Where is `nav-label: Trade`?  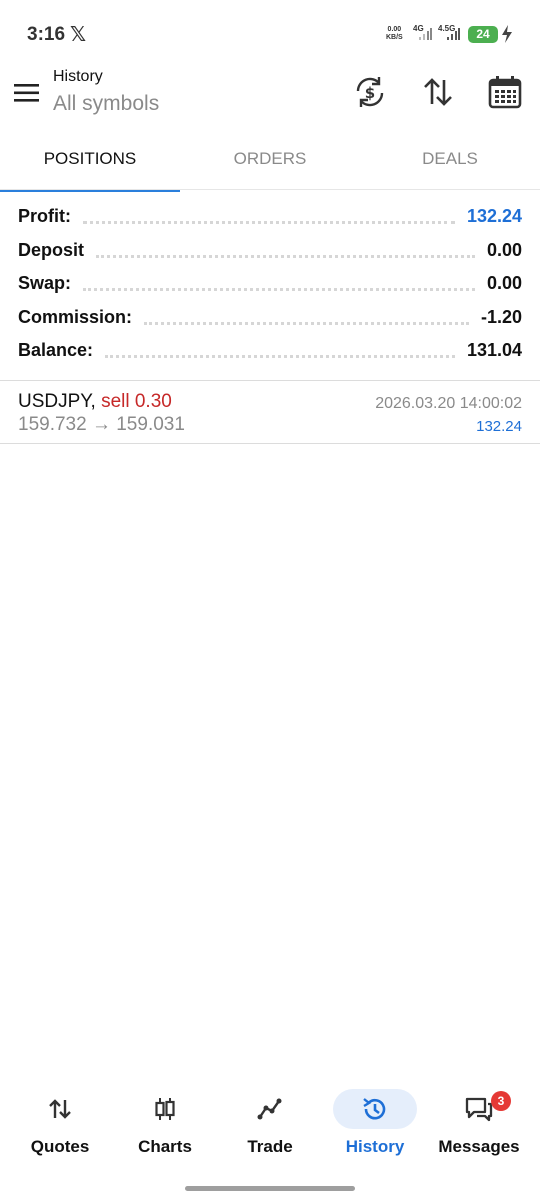
nav-label: Trade is located at coordinates (270, 1146).